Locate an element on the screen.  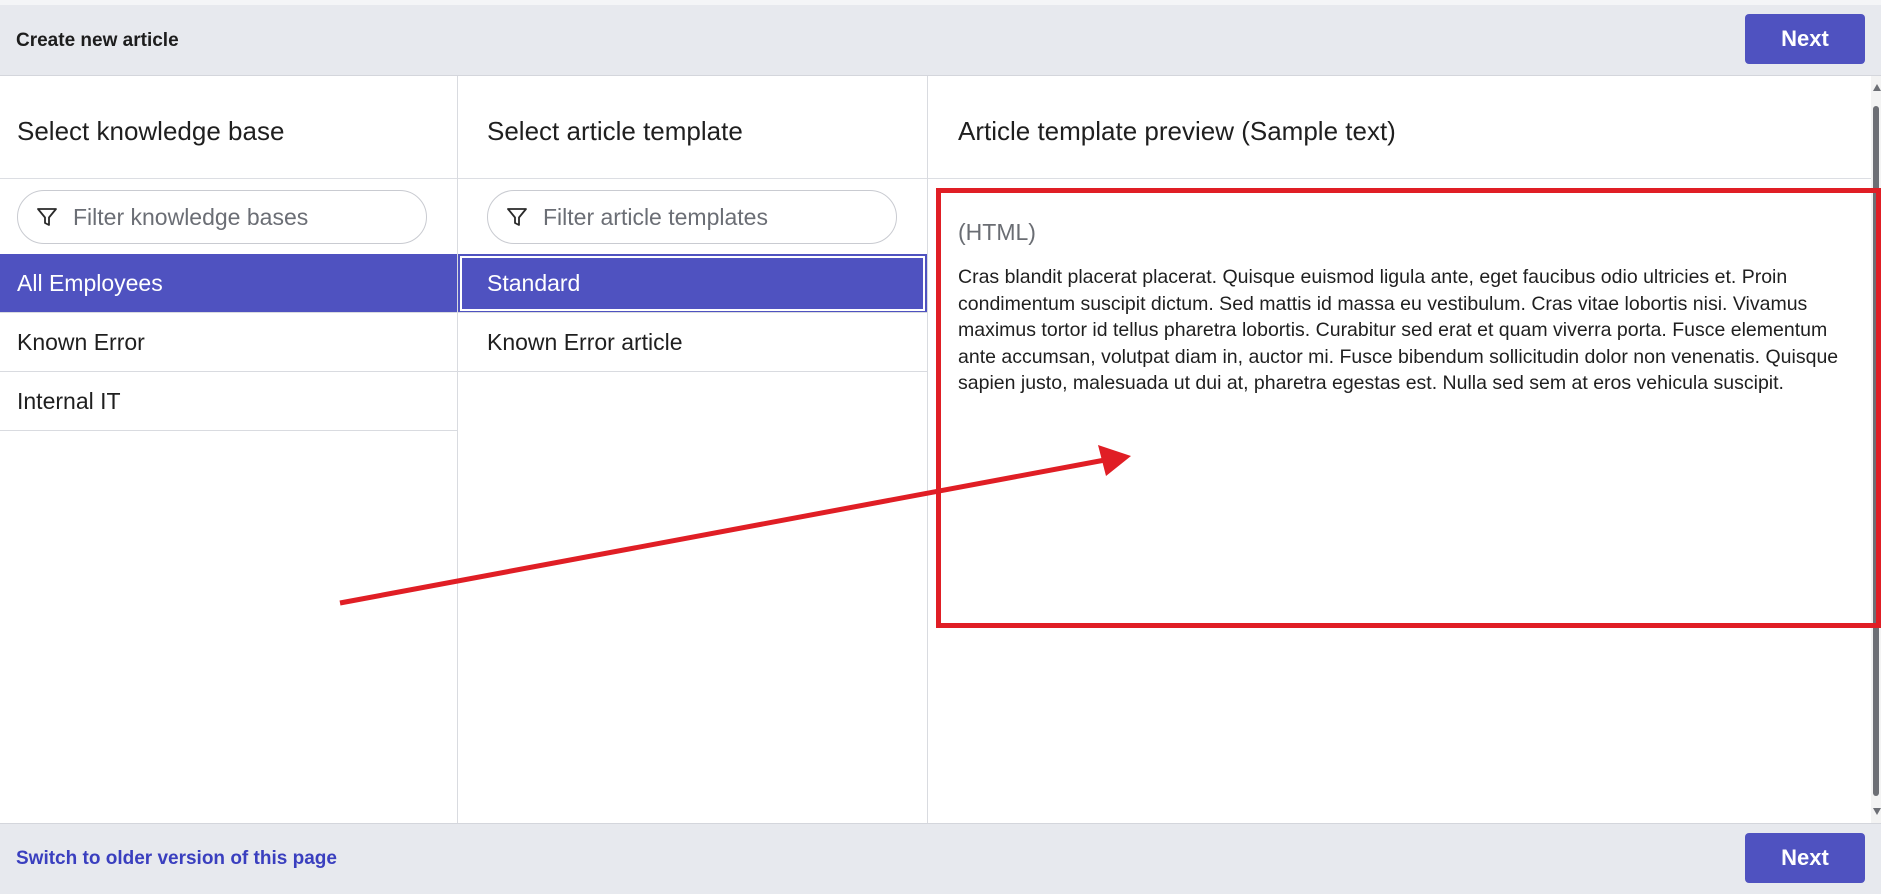
article-template-filter is located at coordinates (692, 217).